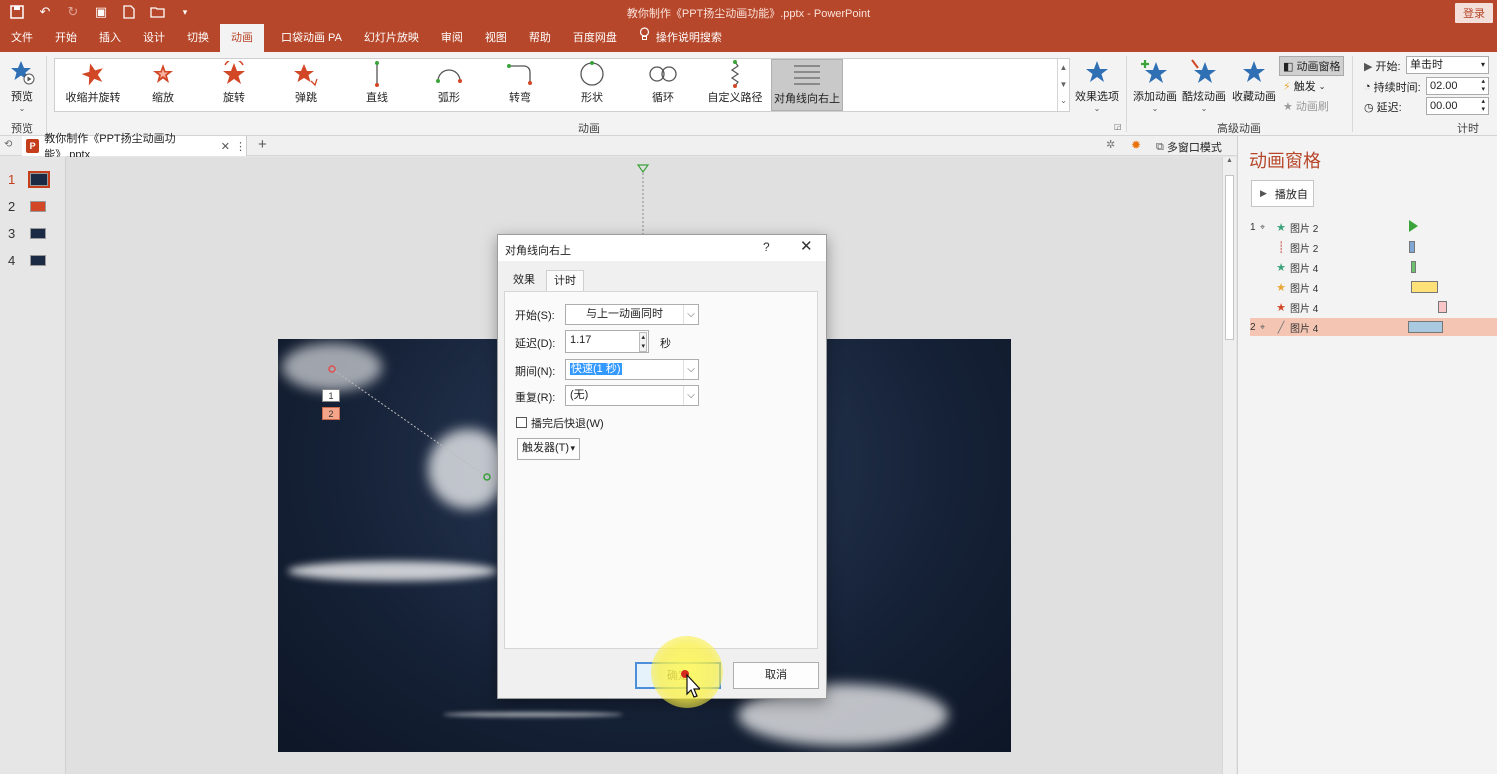 The height and width of the screenshot is (774, 1497). Describe the element at coordinates (1457, 106) in the screenshot. I see `timing-delay-input: 00.00 ▴ ▾` at that location.